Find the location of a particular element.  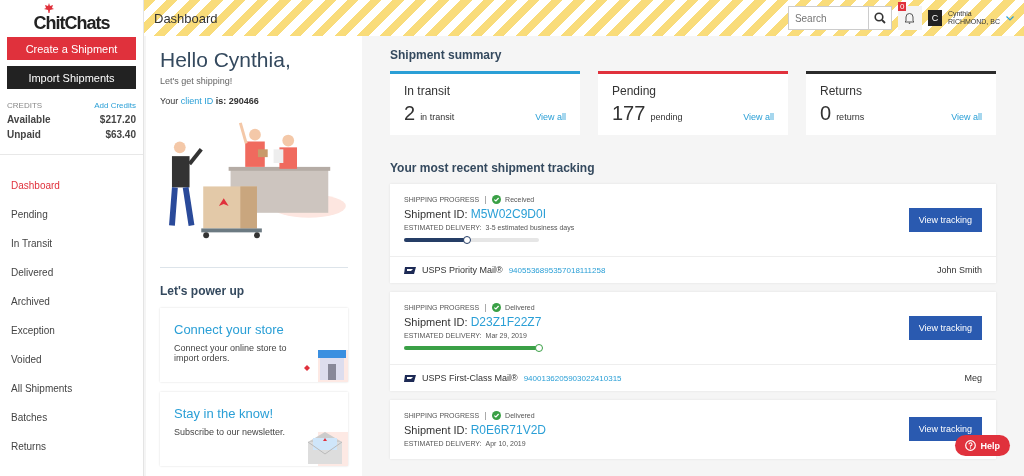

sidebar-item: Voided is located at coordinates (71, 361).